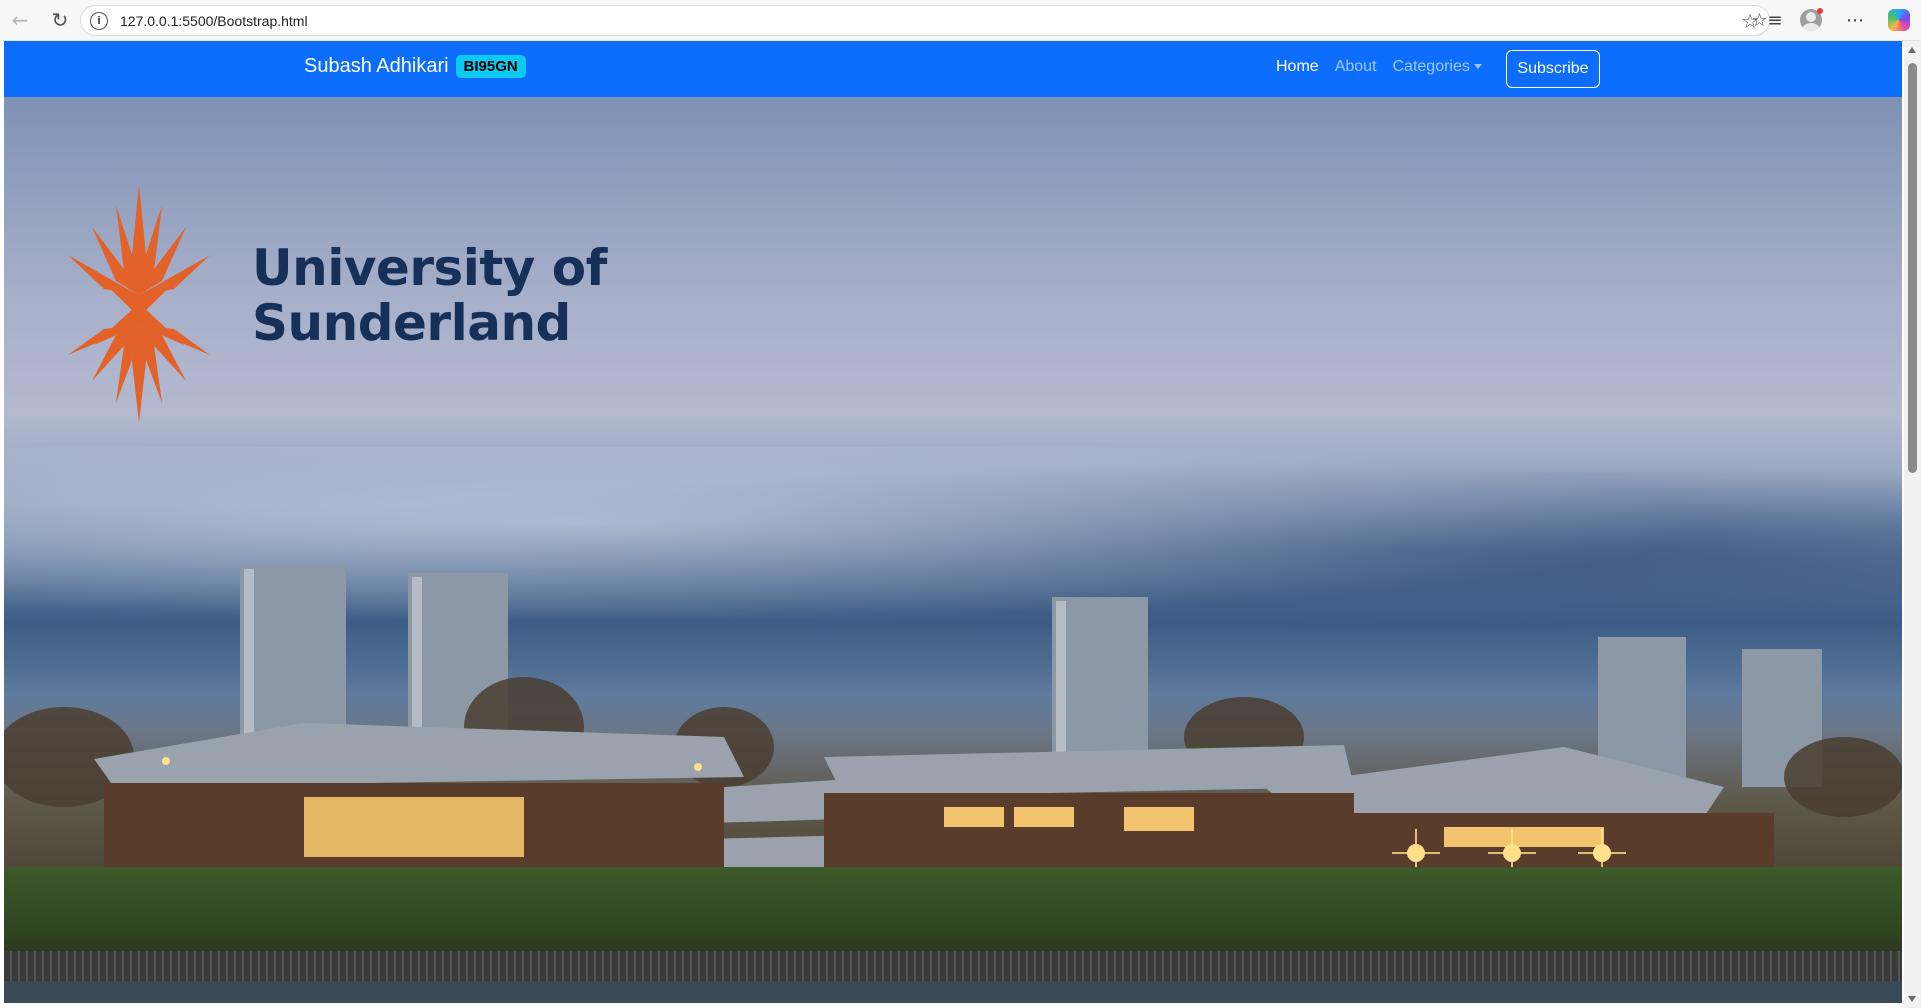 Image resolution: width=1921 pixels, height=1008 pixels. Describe the element at coordinates (1912, 268) in the screenshot. I see `scrollbar-thumb` at that location.